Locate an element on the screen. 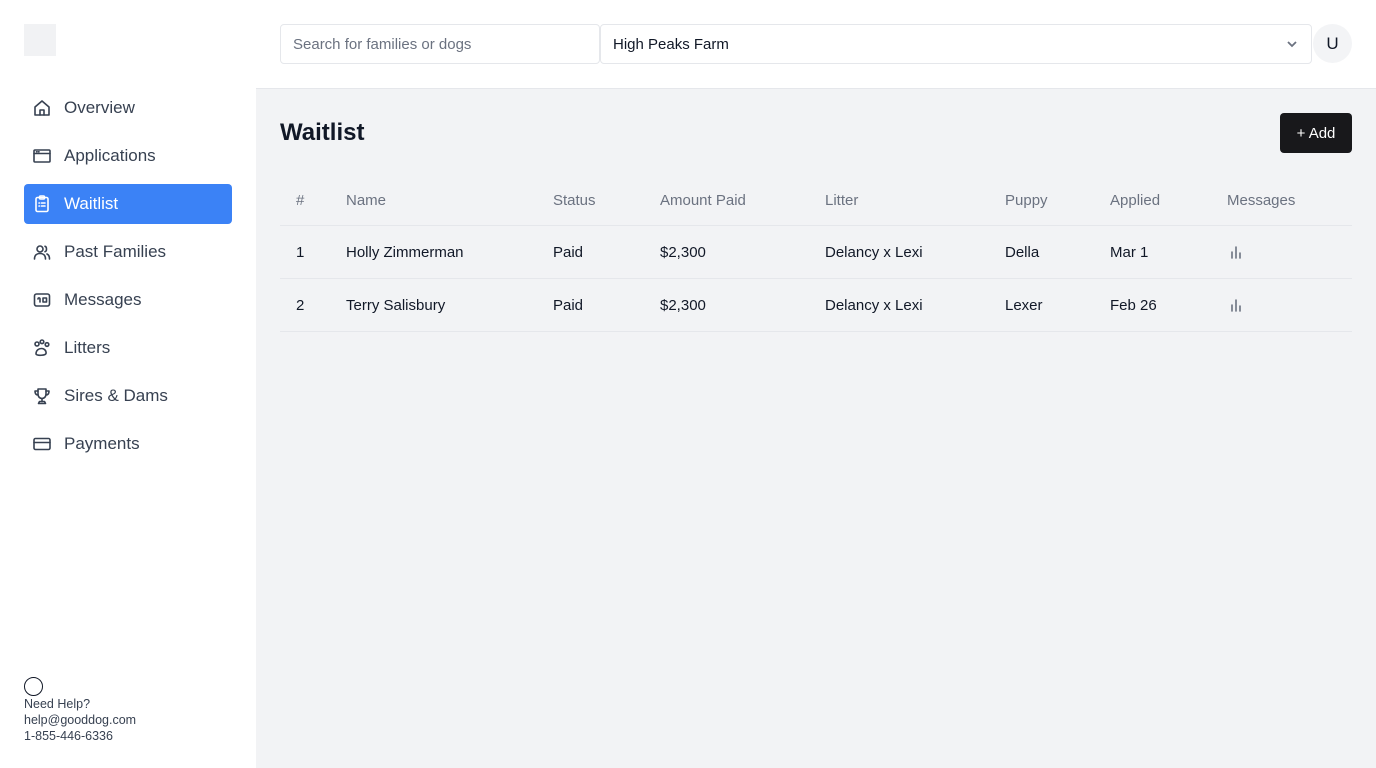 Image resolution: width=1376 pixels, height=768 pixels. sidebar-item-sires-dams: Sires & Dams is located at coordinates (128, 396).